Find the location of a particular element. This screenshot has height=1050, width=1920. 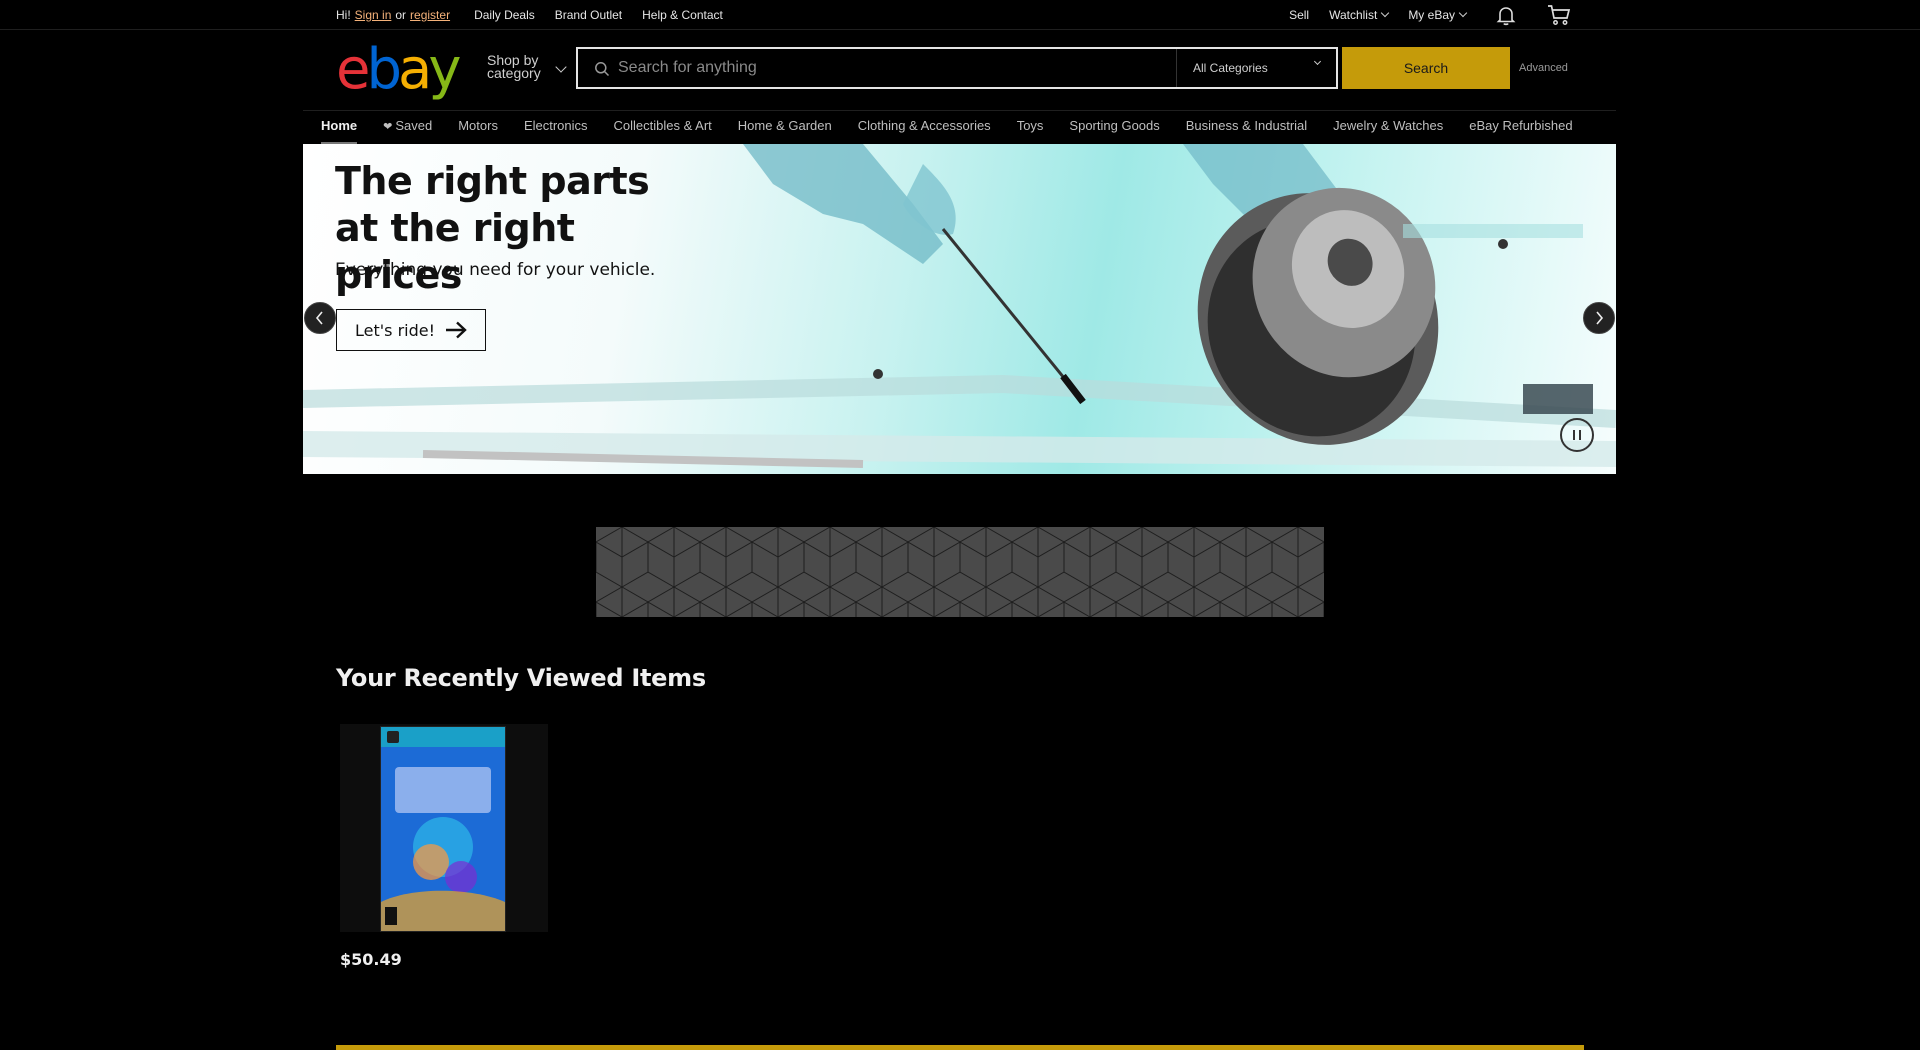

nav-item-electronics: Electronics is located at coordinates (556, 131).